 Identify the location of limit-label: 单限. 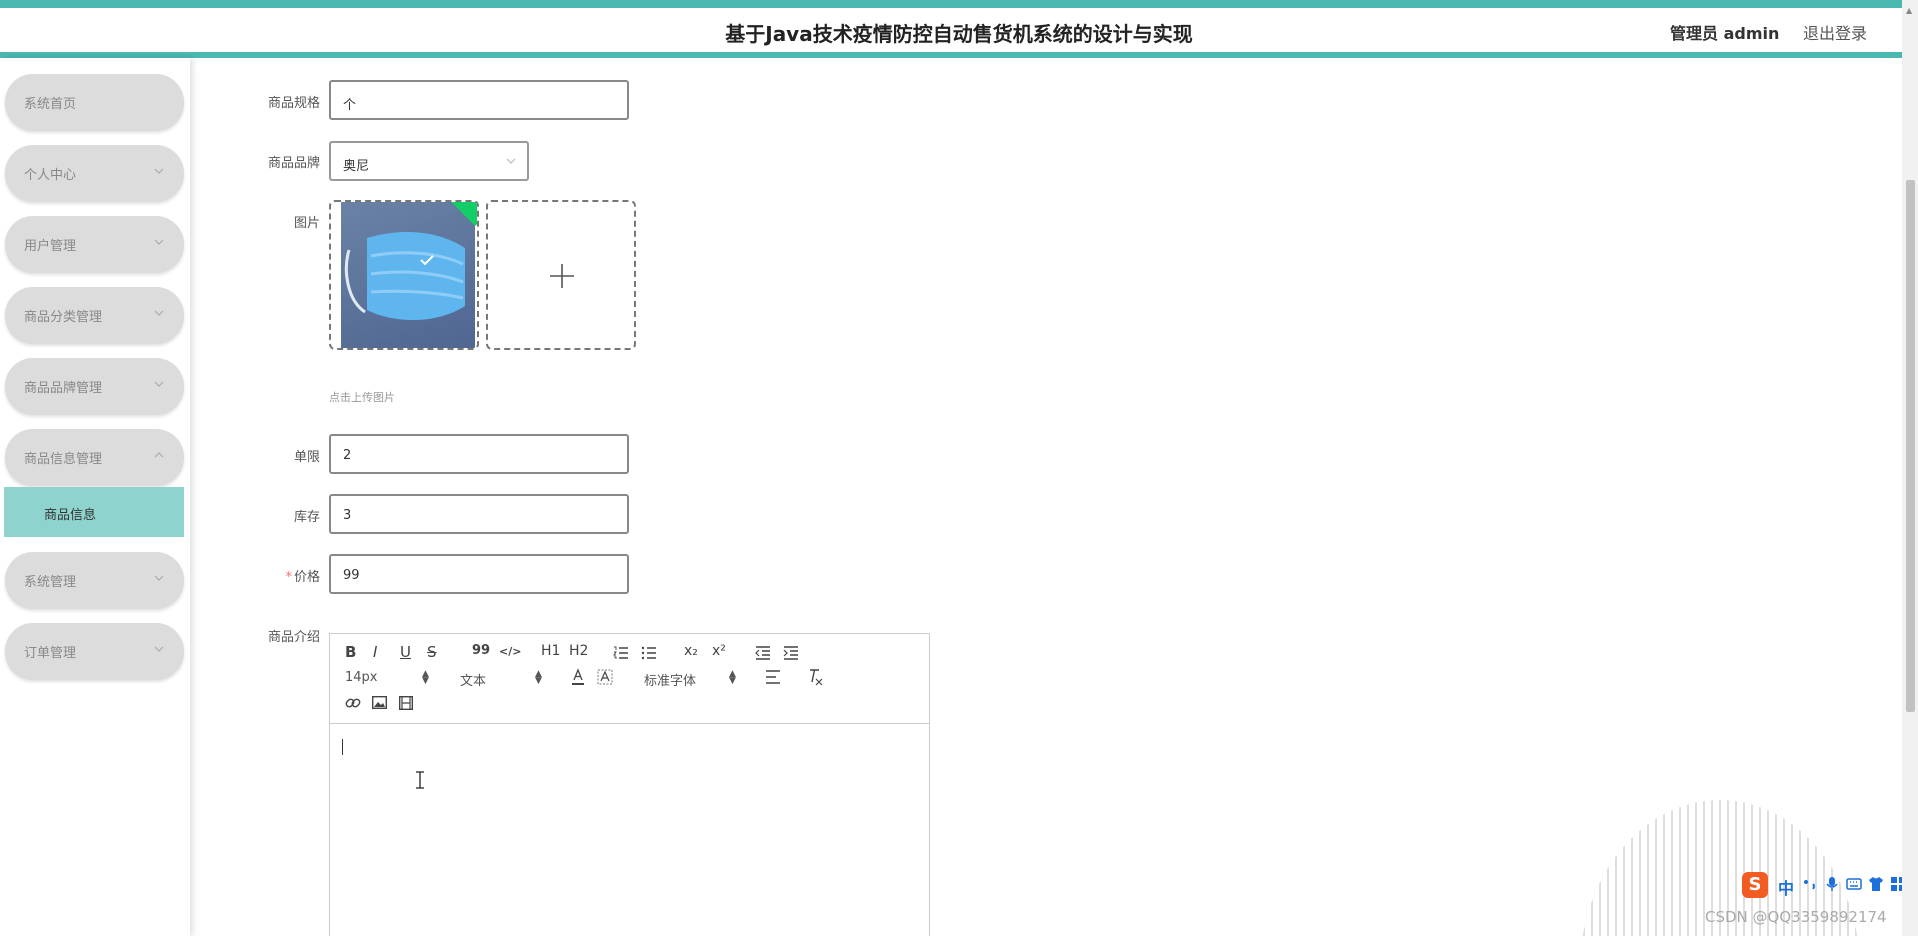
(306, 457).